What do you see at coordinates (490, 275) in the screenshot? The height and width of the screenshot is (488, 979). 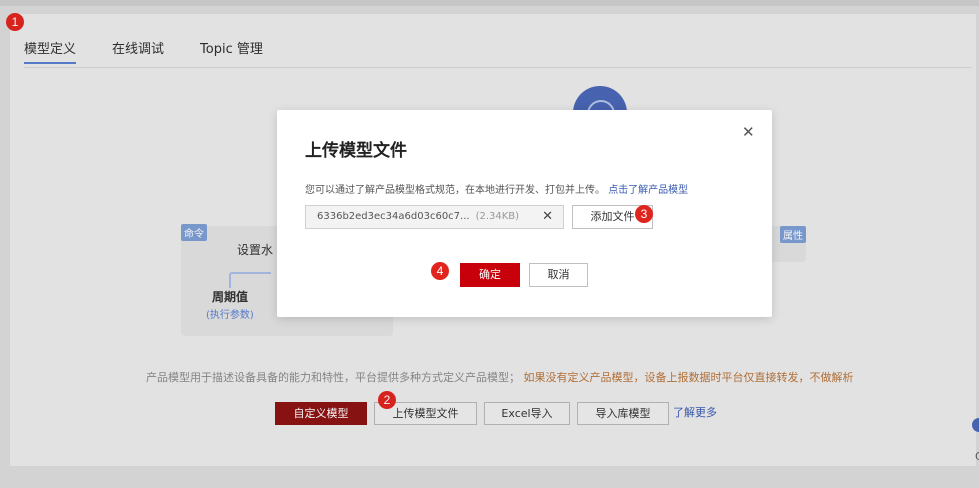 I see `confirm-button: 确定` at bounding box center [490, 275].